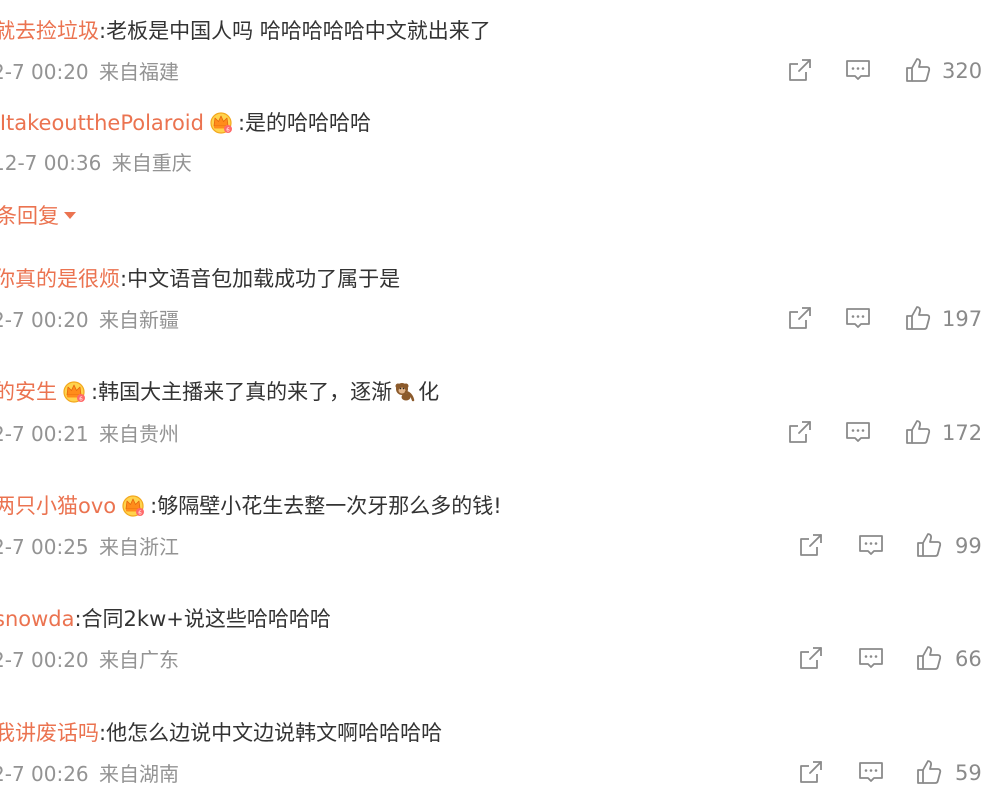 The image size is (1000, 797). I want to click on like-count: 172, so click(962, 433).